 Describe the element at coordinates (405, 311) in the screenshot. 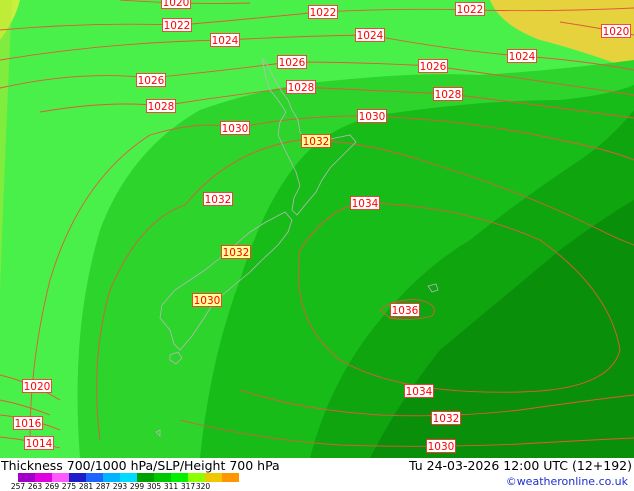

I see `isobar-label: 1036` at that location.